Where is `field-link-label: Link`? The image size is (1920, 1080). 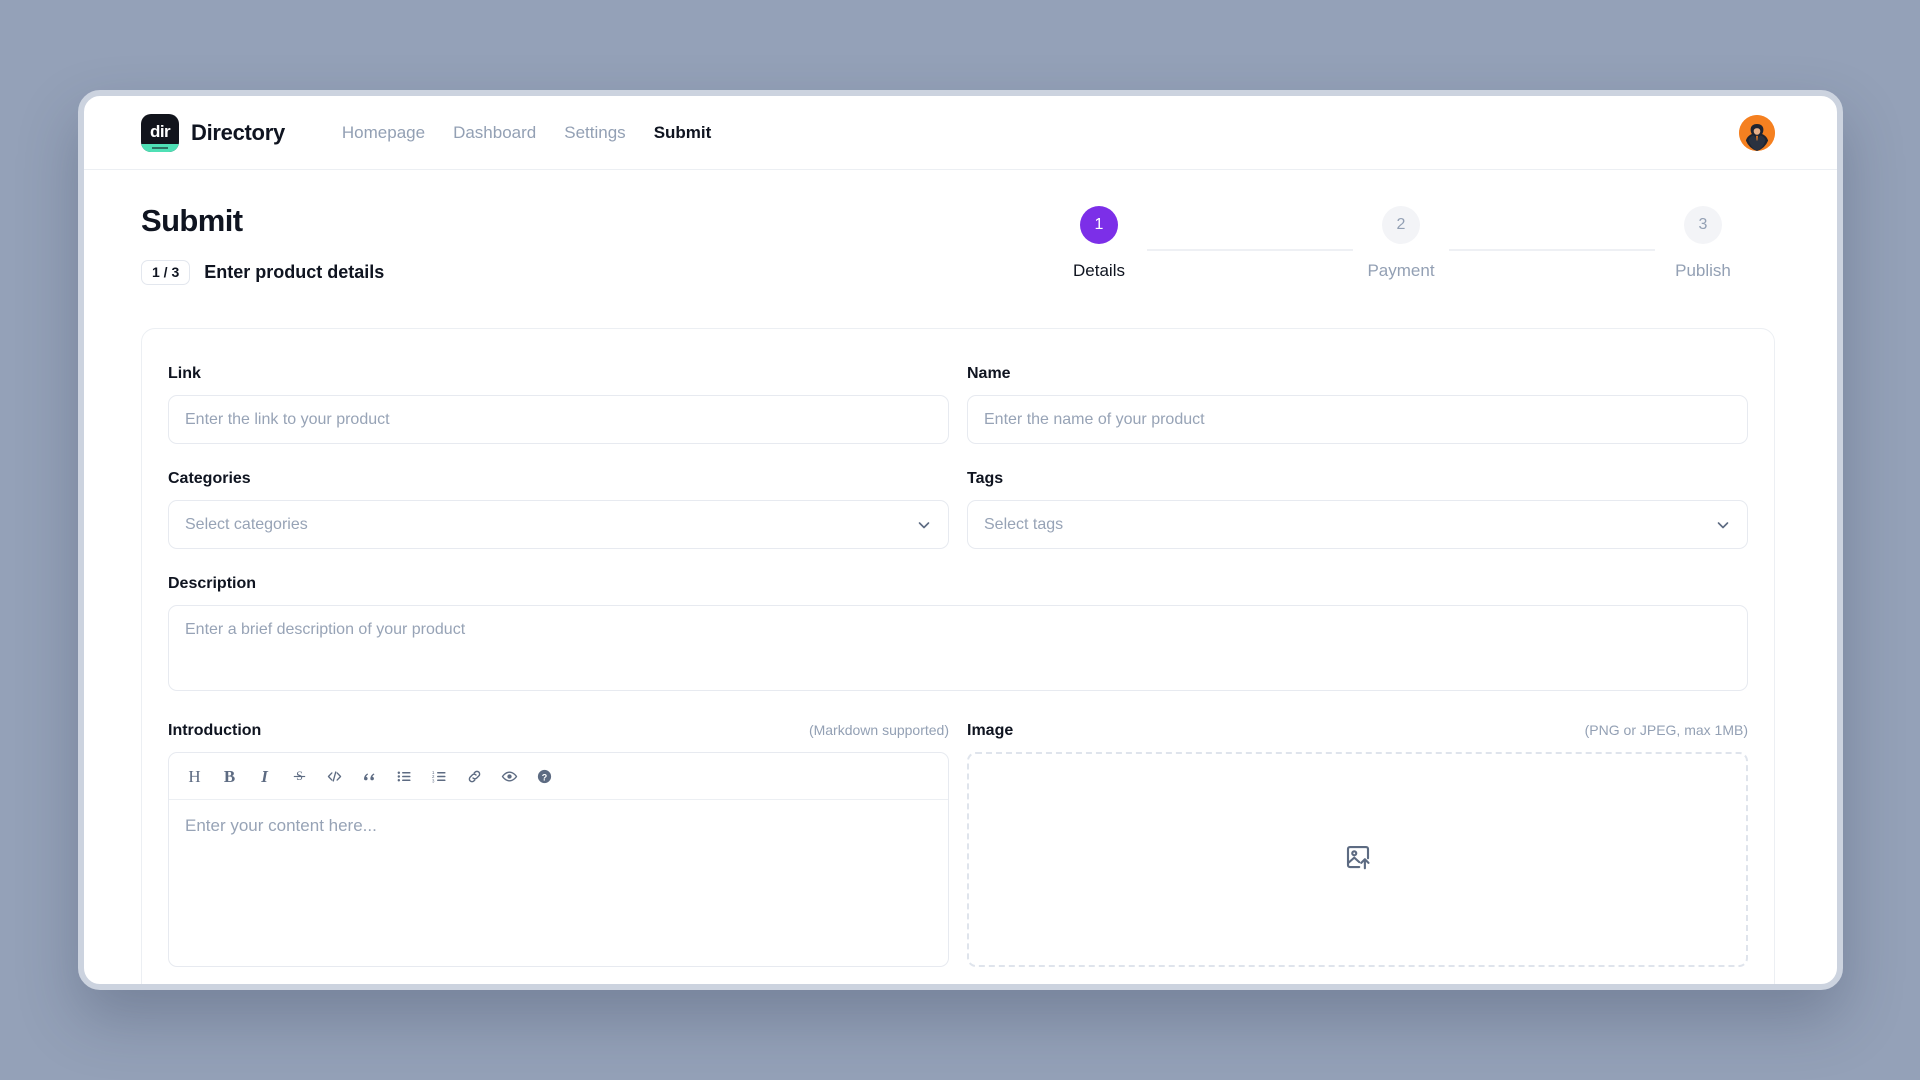 field-link-label: Link is located at coordinates (184, 374).